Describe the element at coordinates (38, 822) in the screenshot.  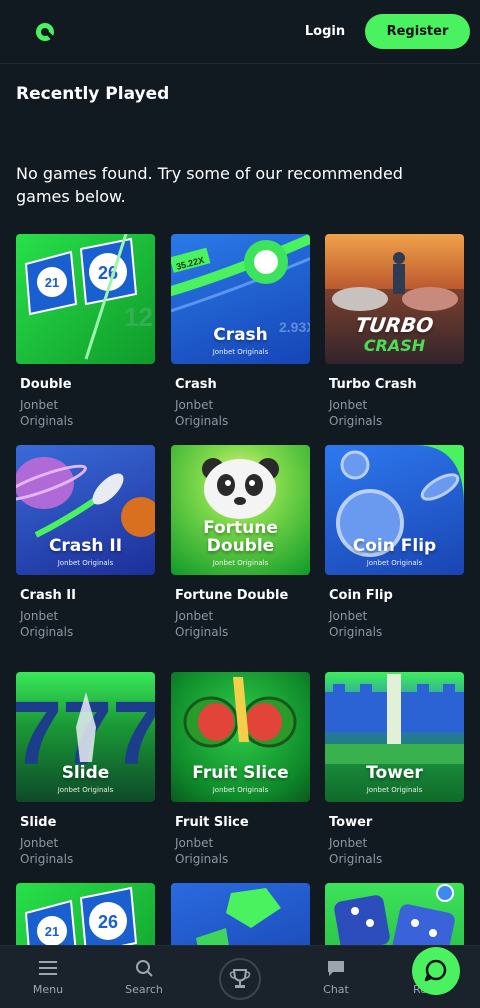
I see `game-name: Slide` at that location.